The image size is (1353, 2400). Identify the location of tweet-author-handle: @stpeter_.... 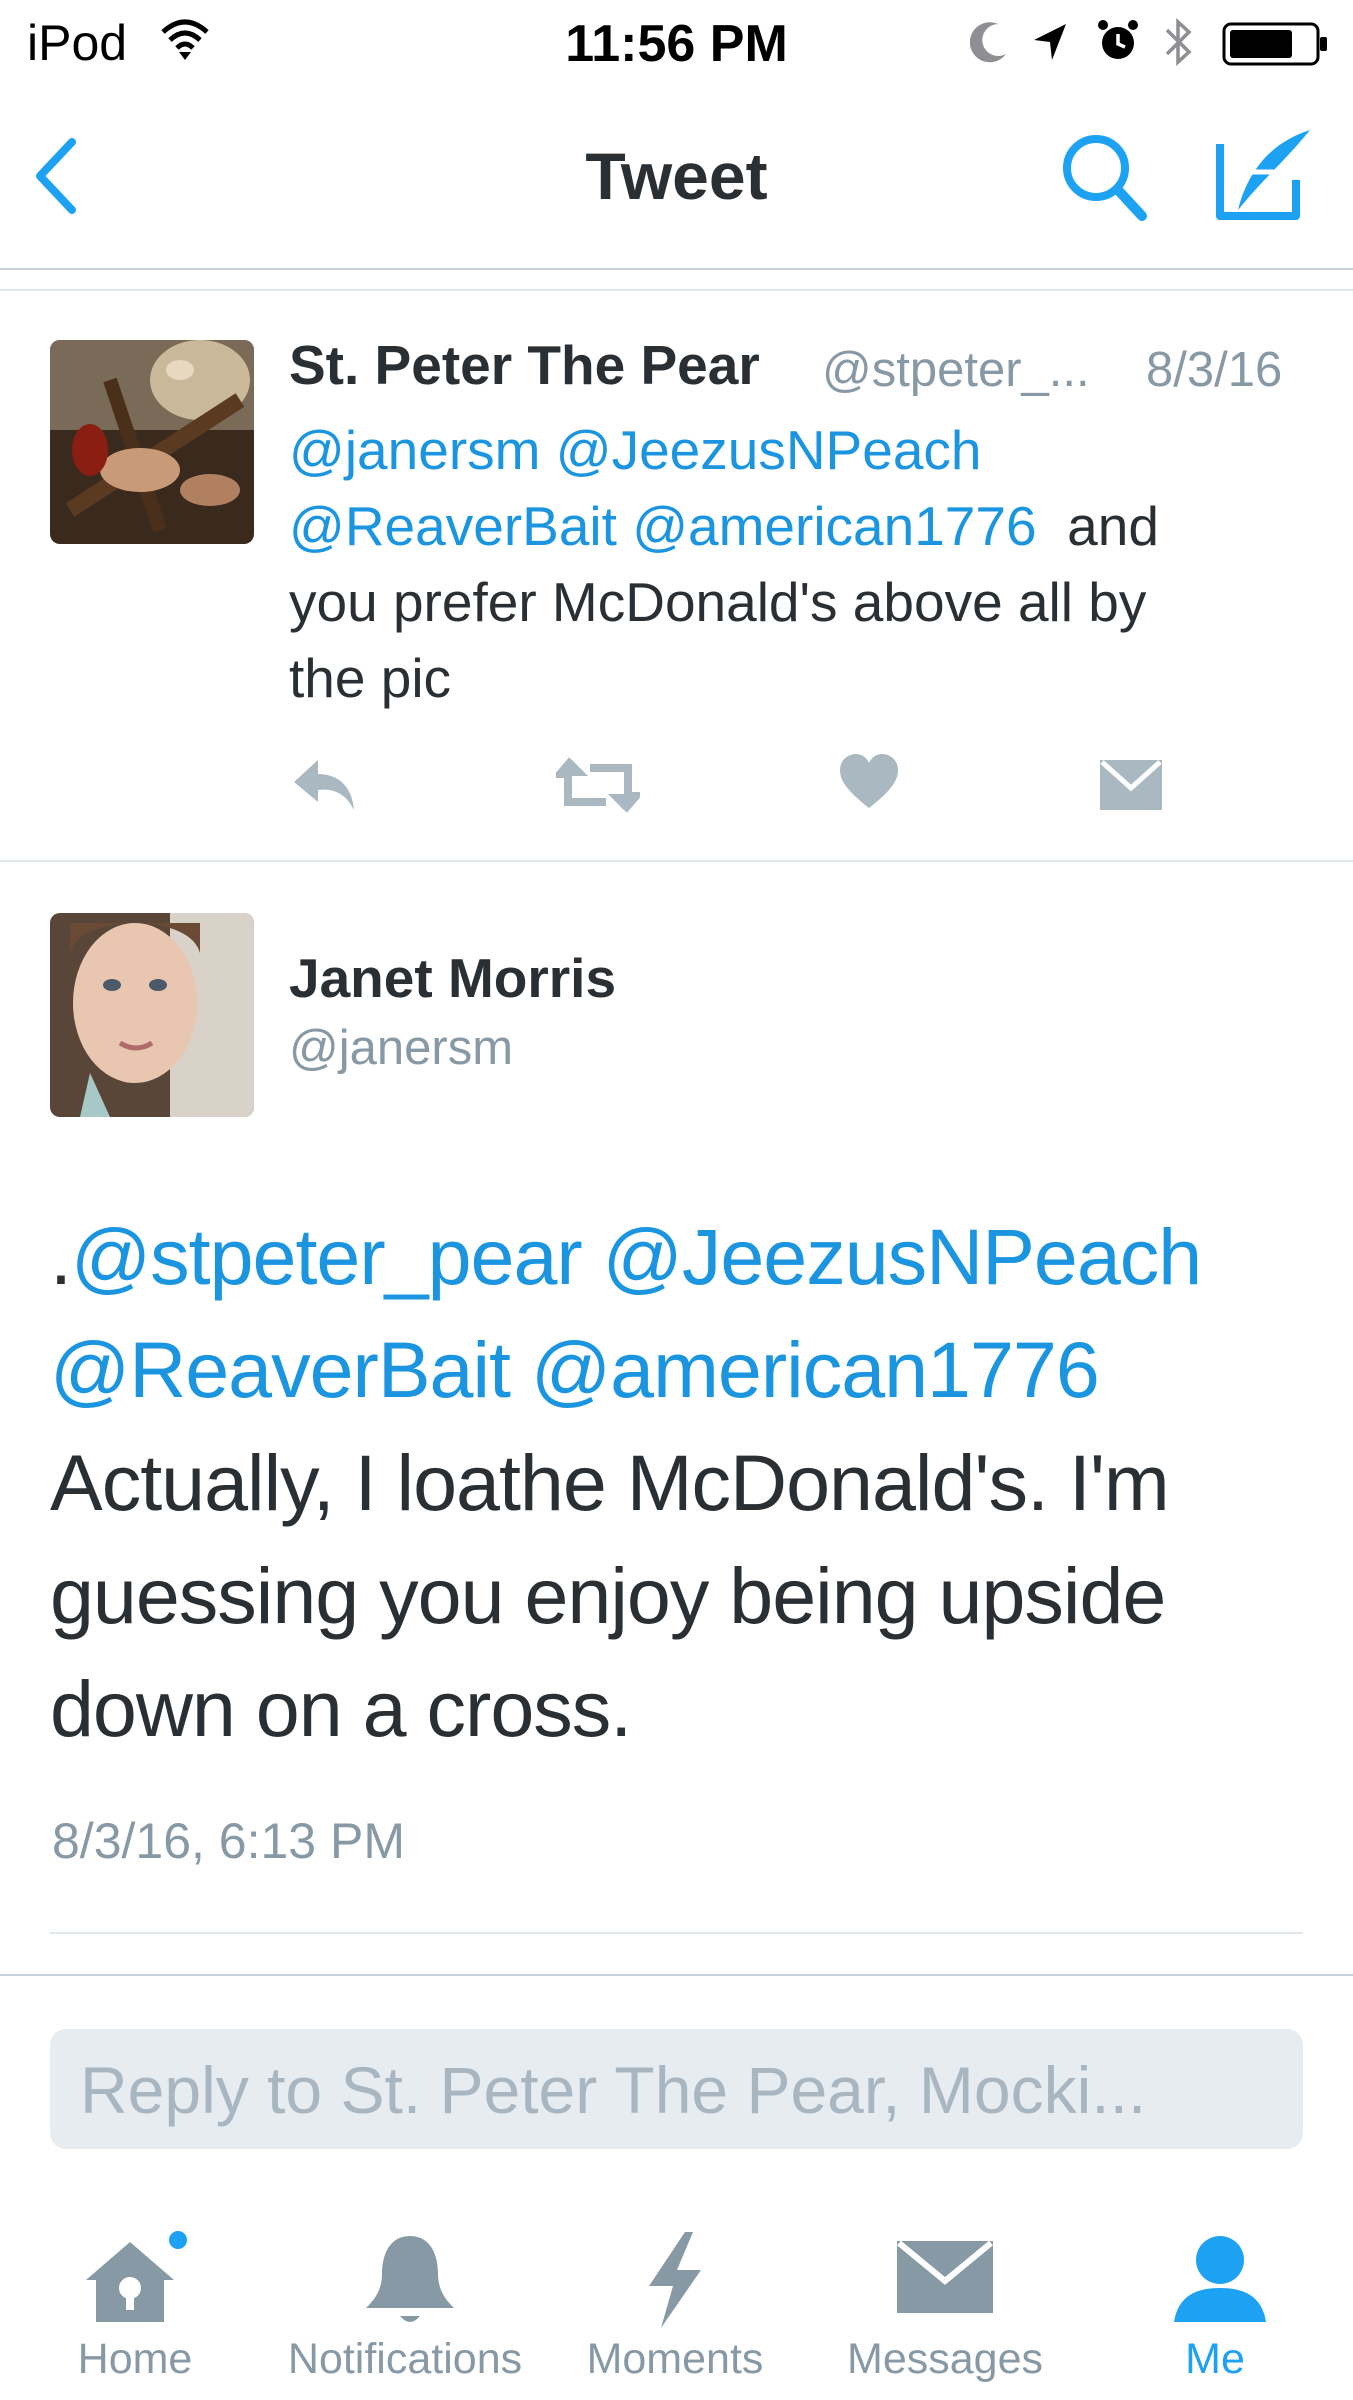
(956, 370).